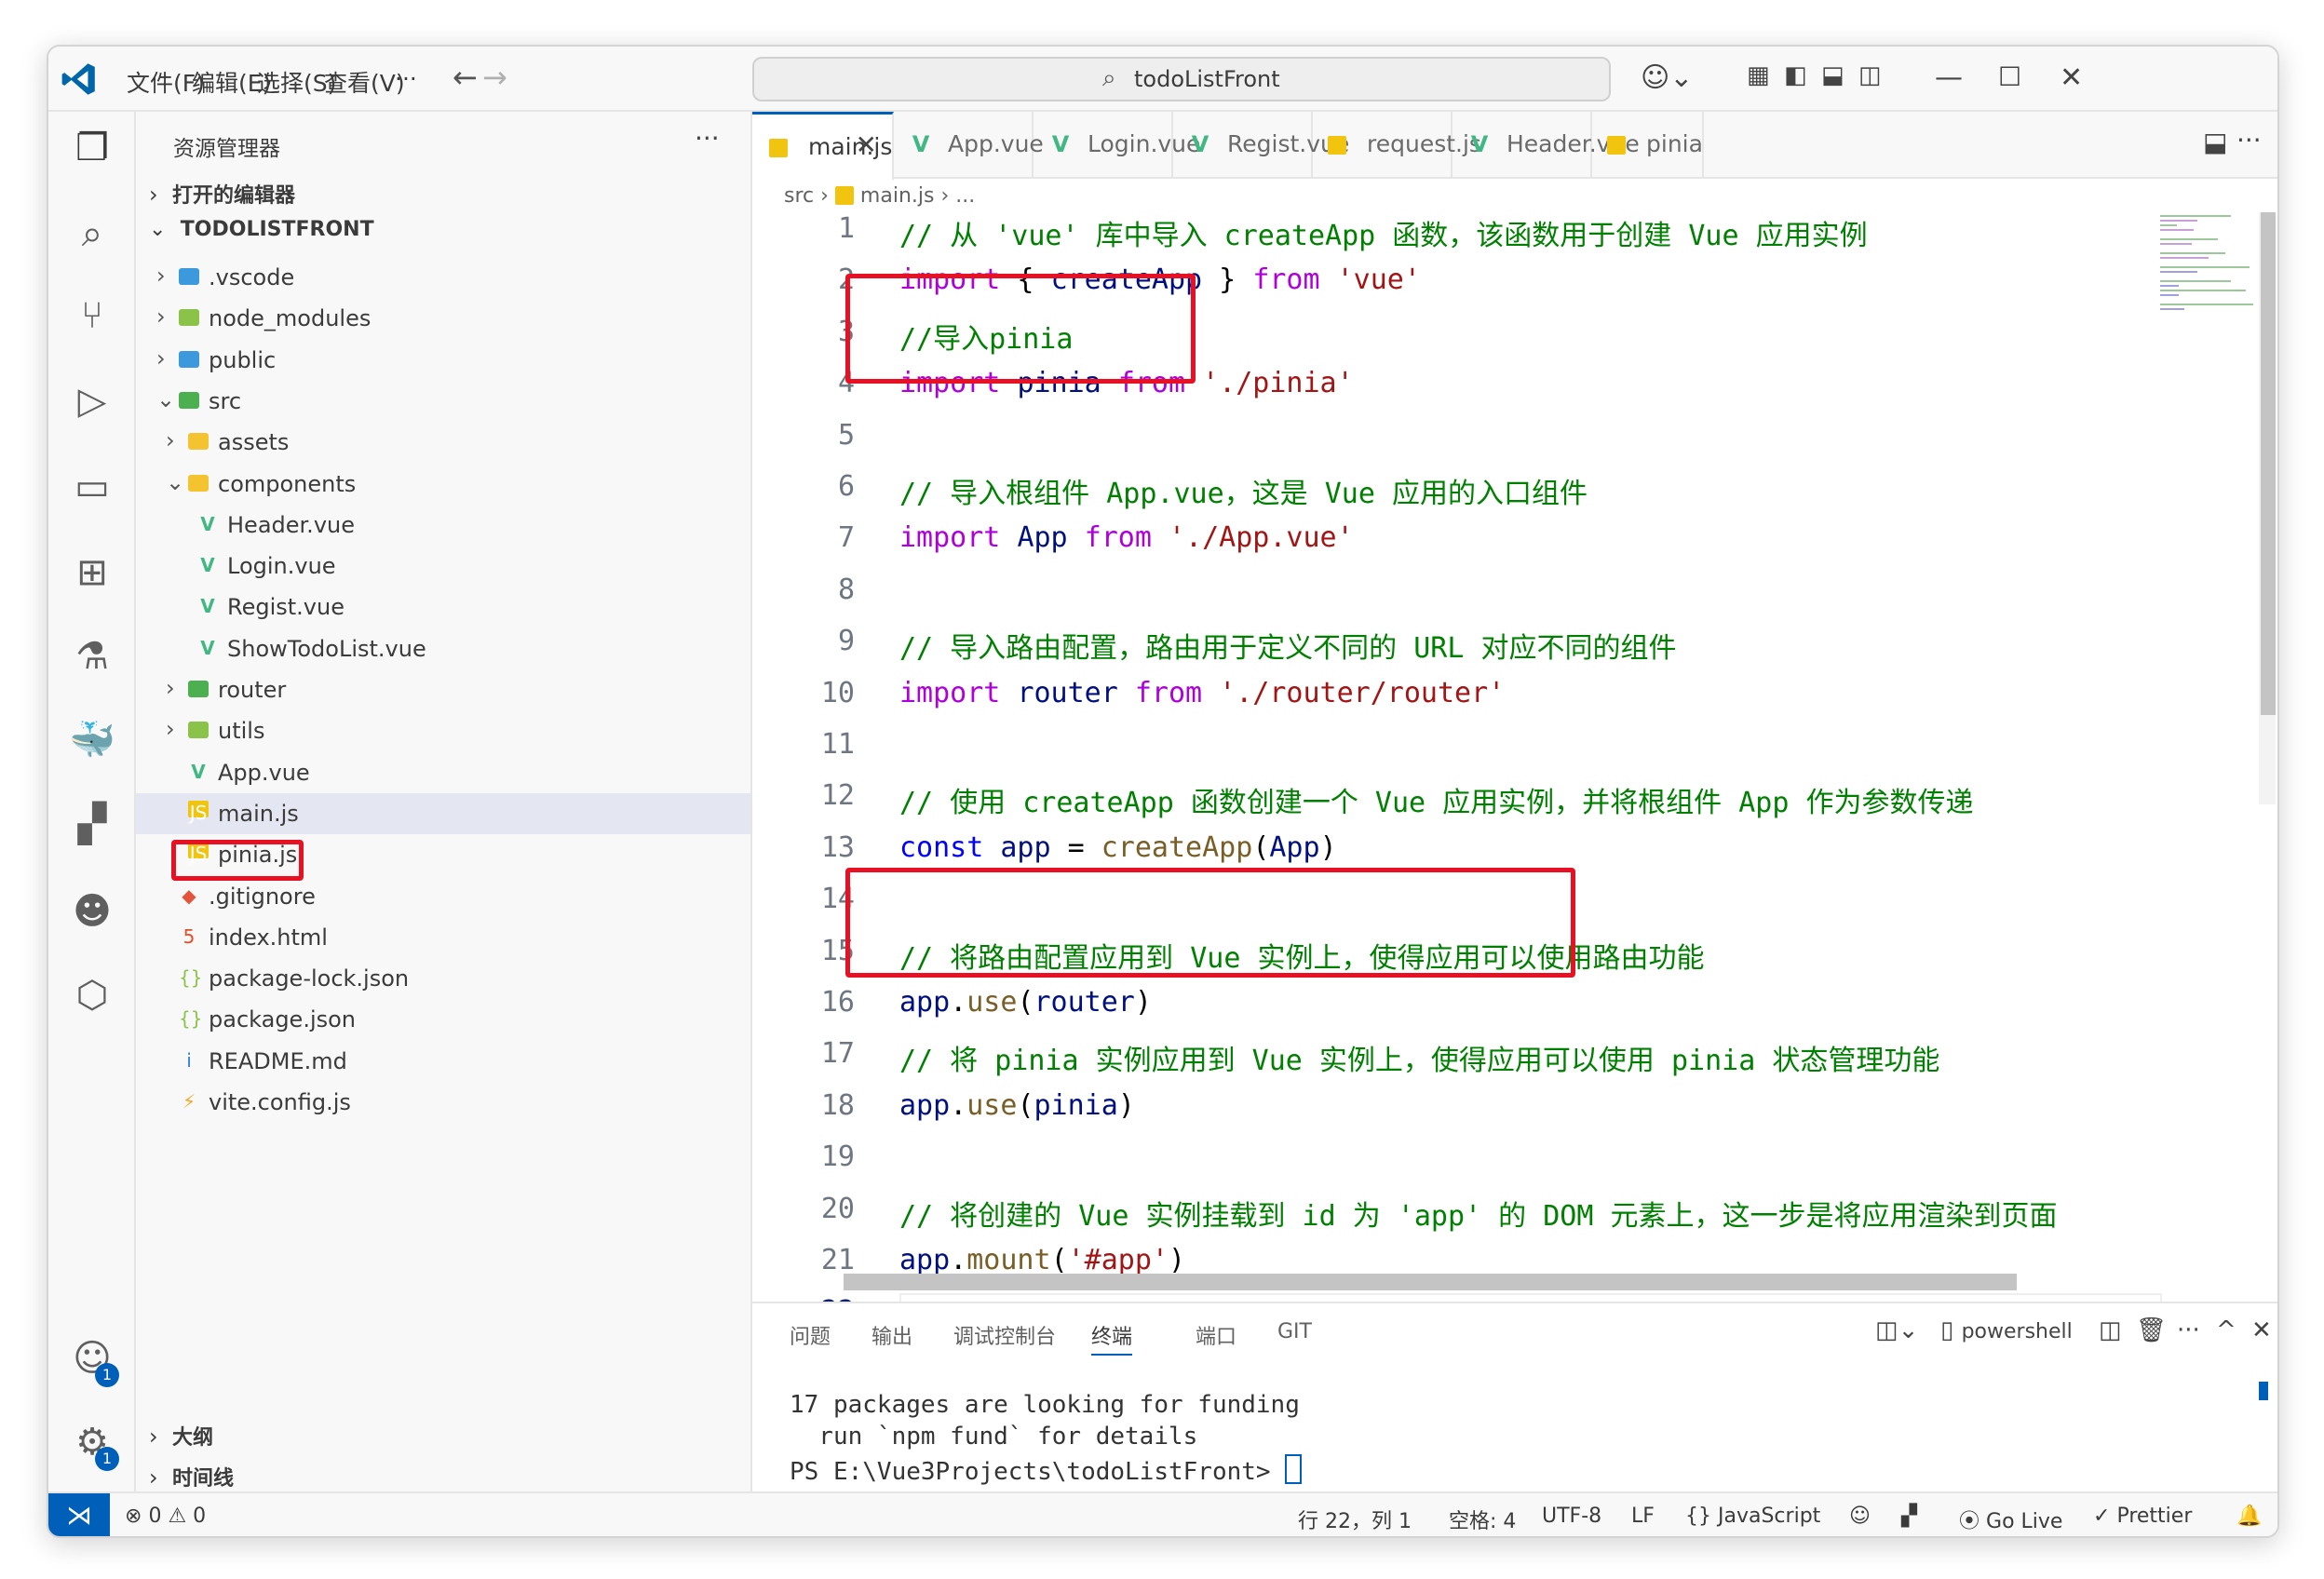 This screenshot has height=1579, width=2324. Describe the element at coordinates (92, 233) in the screenshot. I see `search-activity-icon: ⌕` at that location.